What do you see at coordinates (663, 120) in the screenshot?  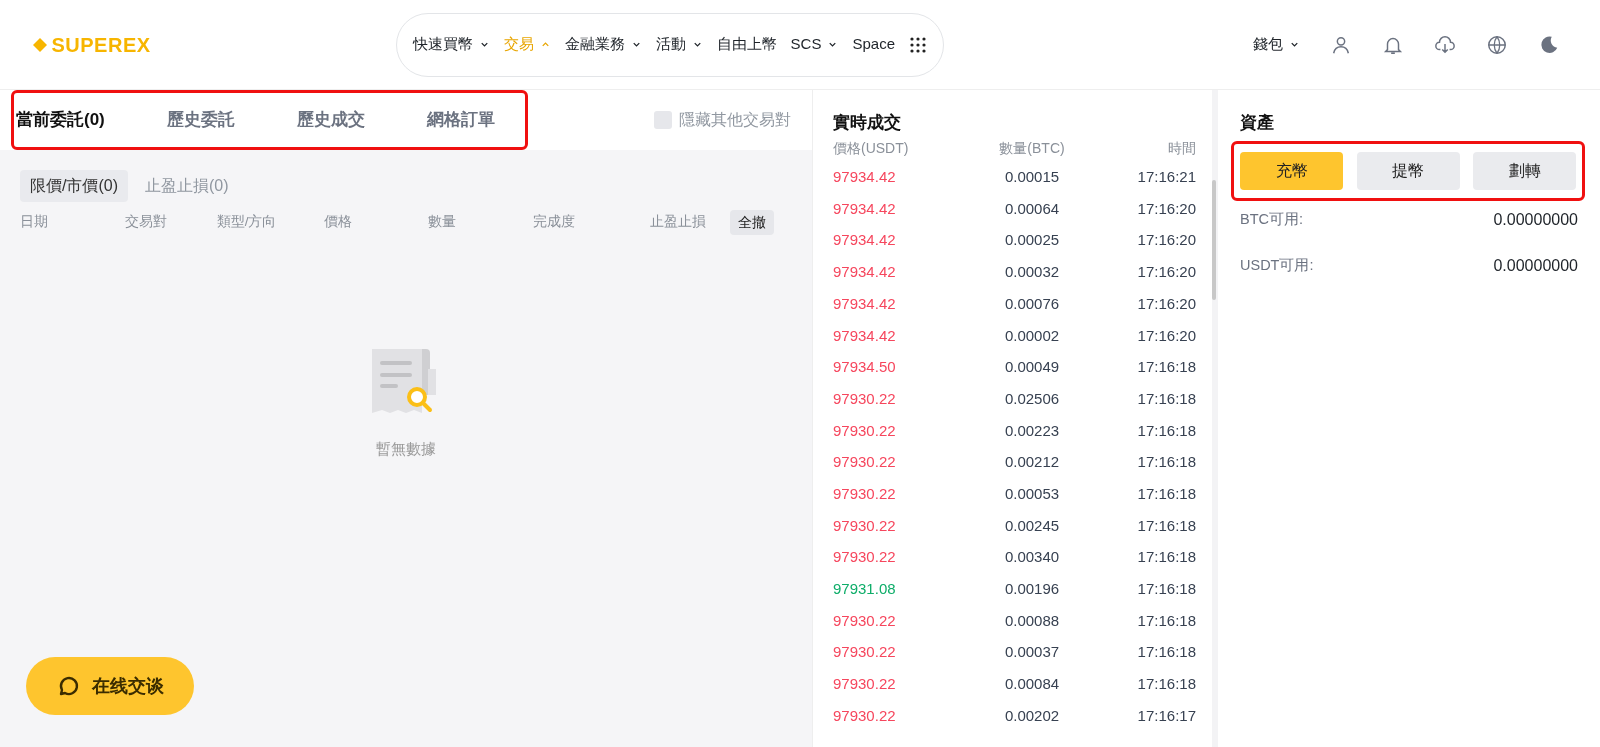 I see `checkbox` at bounding box center [663, 120].